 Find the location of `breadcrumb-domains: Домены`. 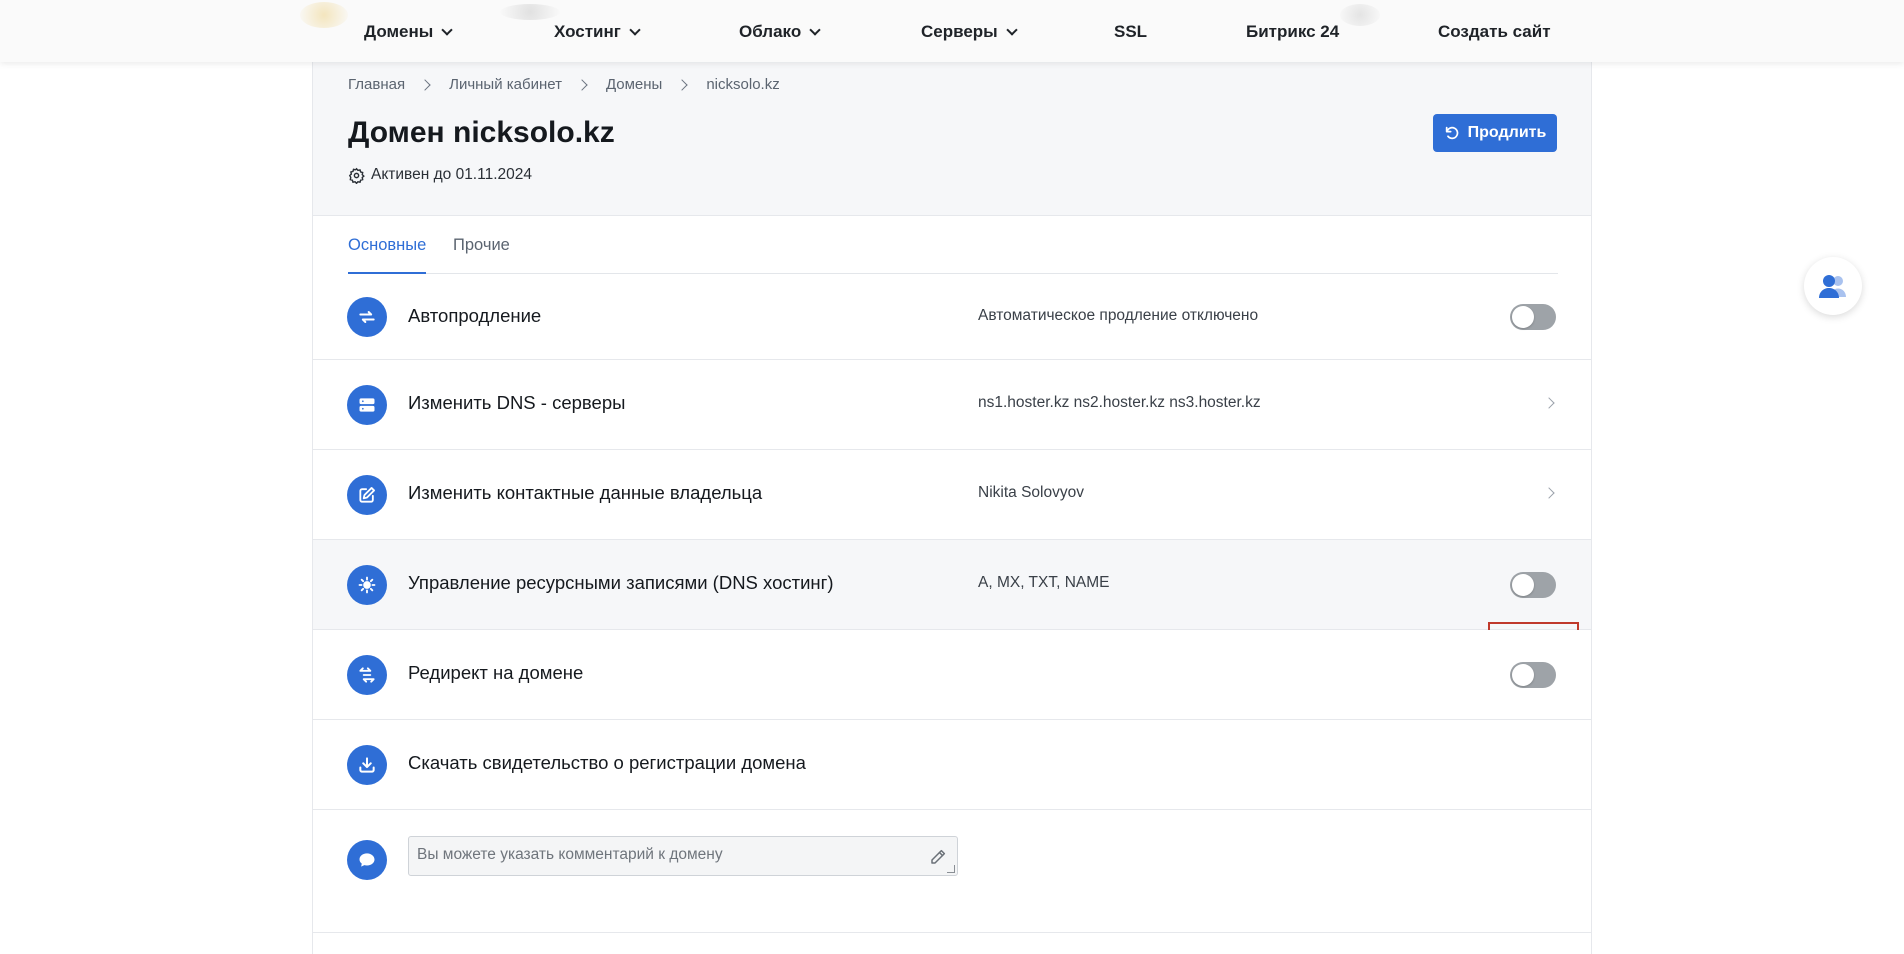

breadcrumb-domains: Домены is located at coordinates (634, 84).